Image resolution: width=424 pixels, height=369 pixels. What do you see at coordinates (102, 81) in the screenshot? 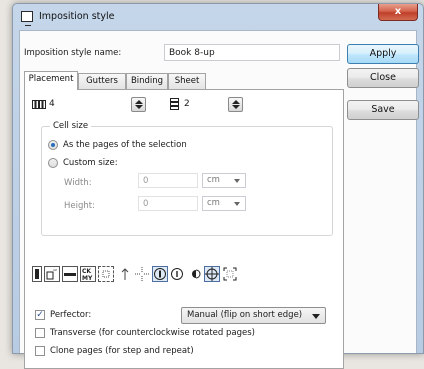
I see `tab-gutters: Gutters` at bounding box center [102, 81].